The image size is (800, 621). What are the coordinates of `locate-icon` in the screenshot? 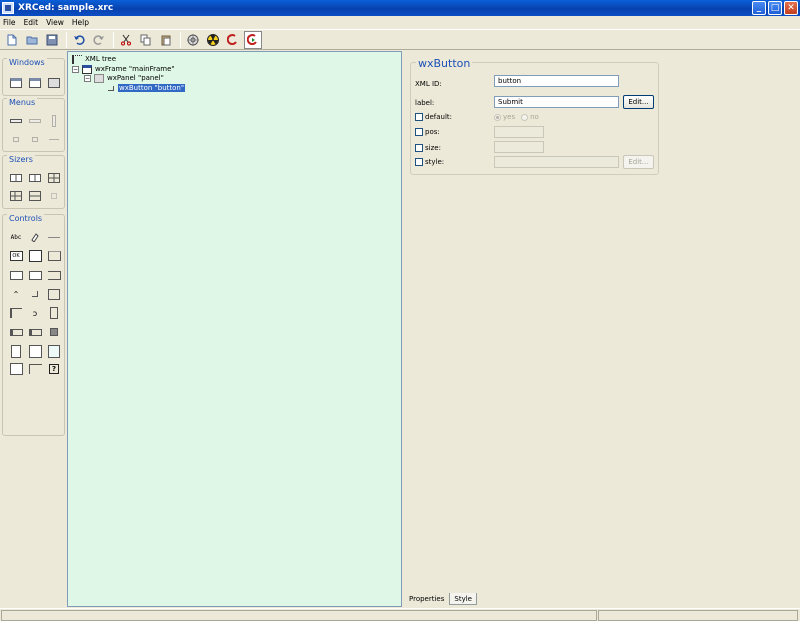 It's located at (193, 40).